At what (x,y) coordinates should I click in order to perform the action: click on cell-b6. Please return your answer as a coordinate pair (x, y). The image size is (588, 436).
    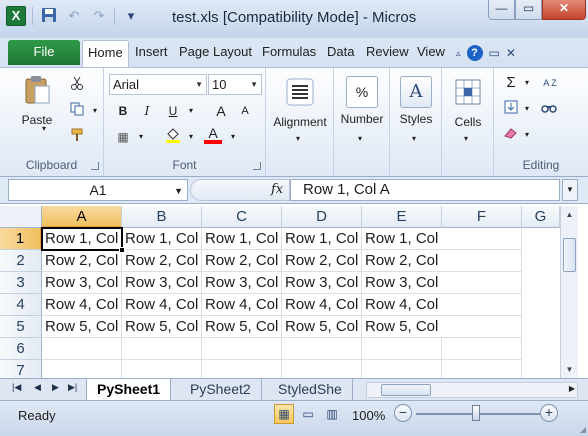
    Looking at the image, I should click on (162, 349).